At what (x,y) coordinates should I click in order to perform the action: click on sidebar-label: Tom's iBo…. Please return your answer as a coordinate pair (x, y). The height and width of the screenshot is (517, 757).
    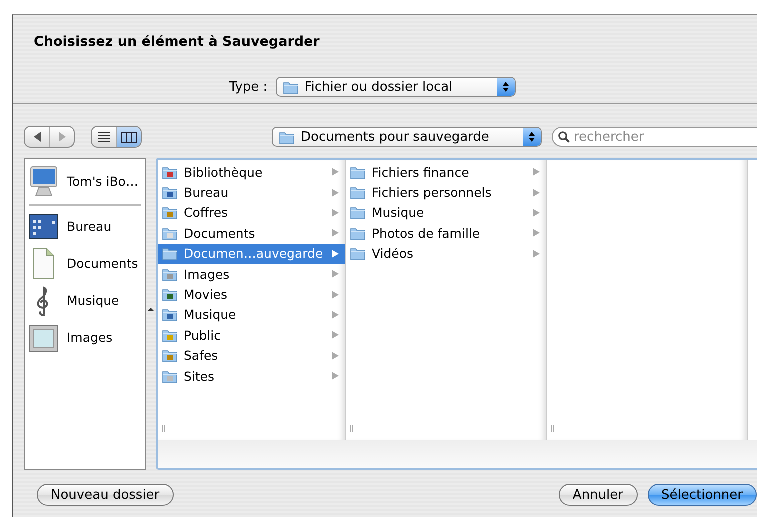
    Looking at the image, I should click on (102, 181).